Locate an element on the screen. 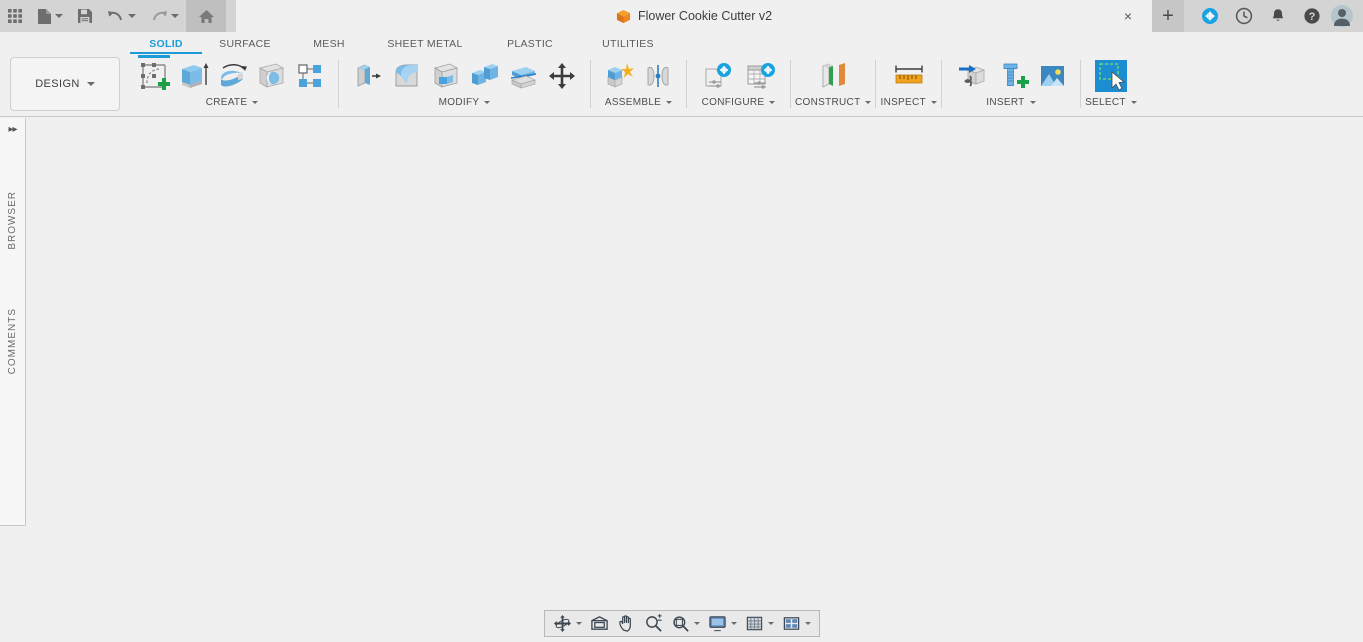 The image size is (1363, 642). new-tab-button: + is located at coordinates (1168, 16).